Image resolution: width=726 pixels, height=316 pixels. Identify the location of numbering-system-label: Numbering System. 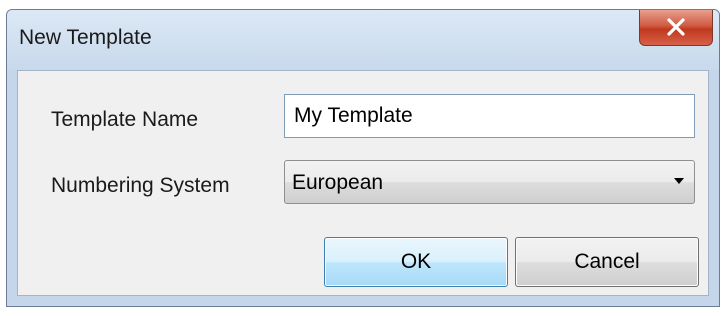
(140, 185).